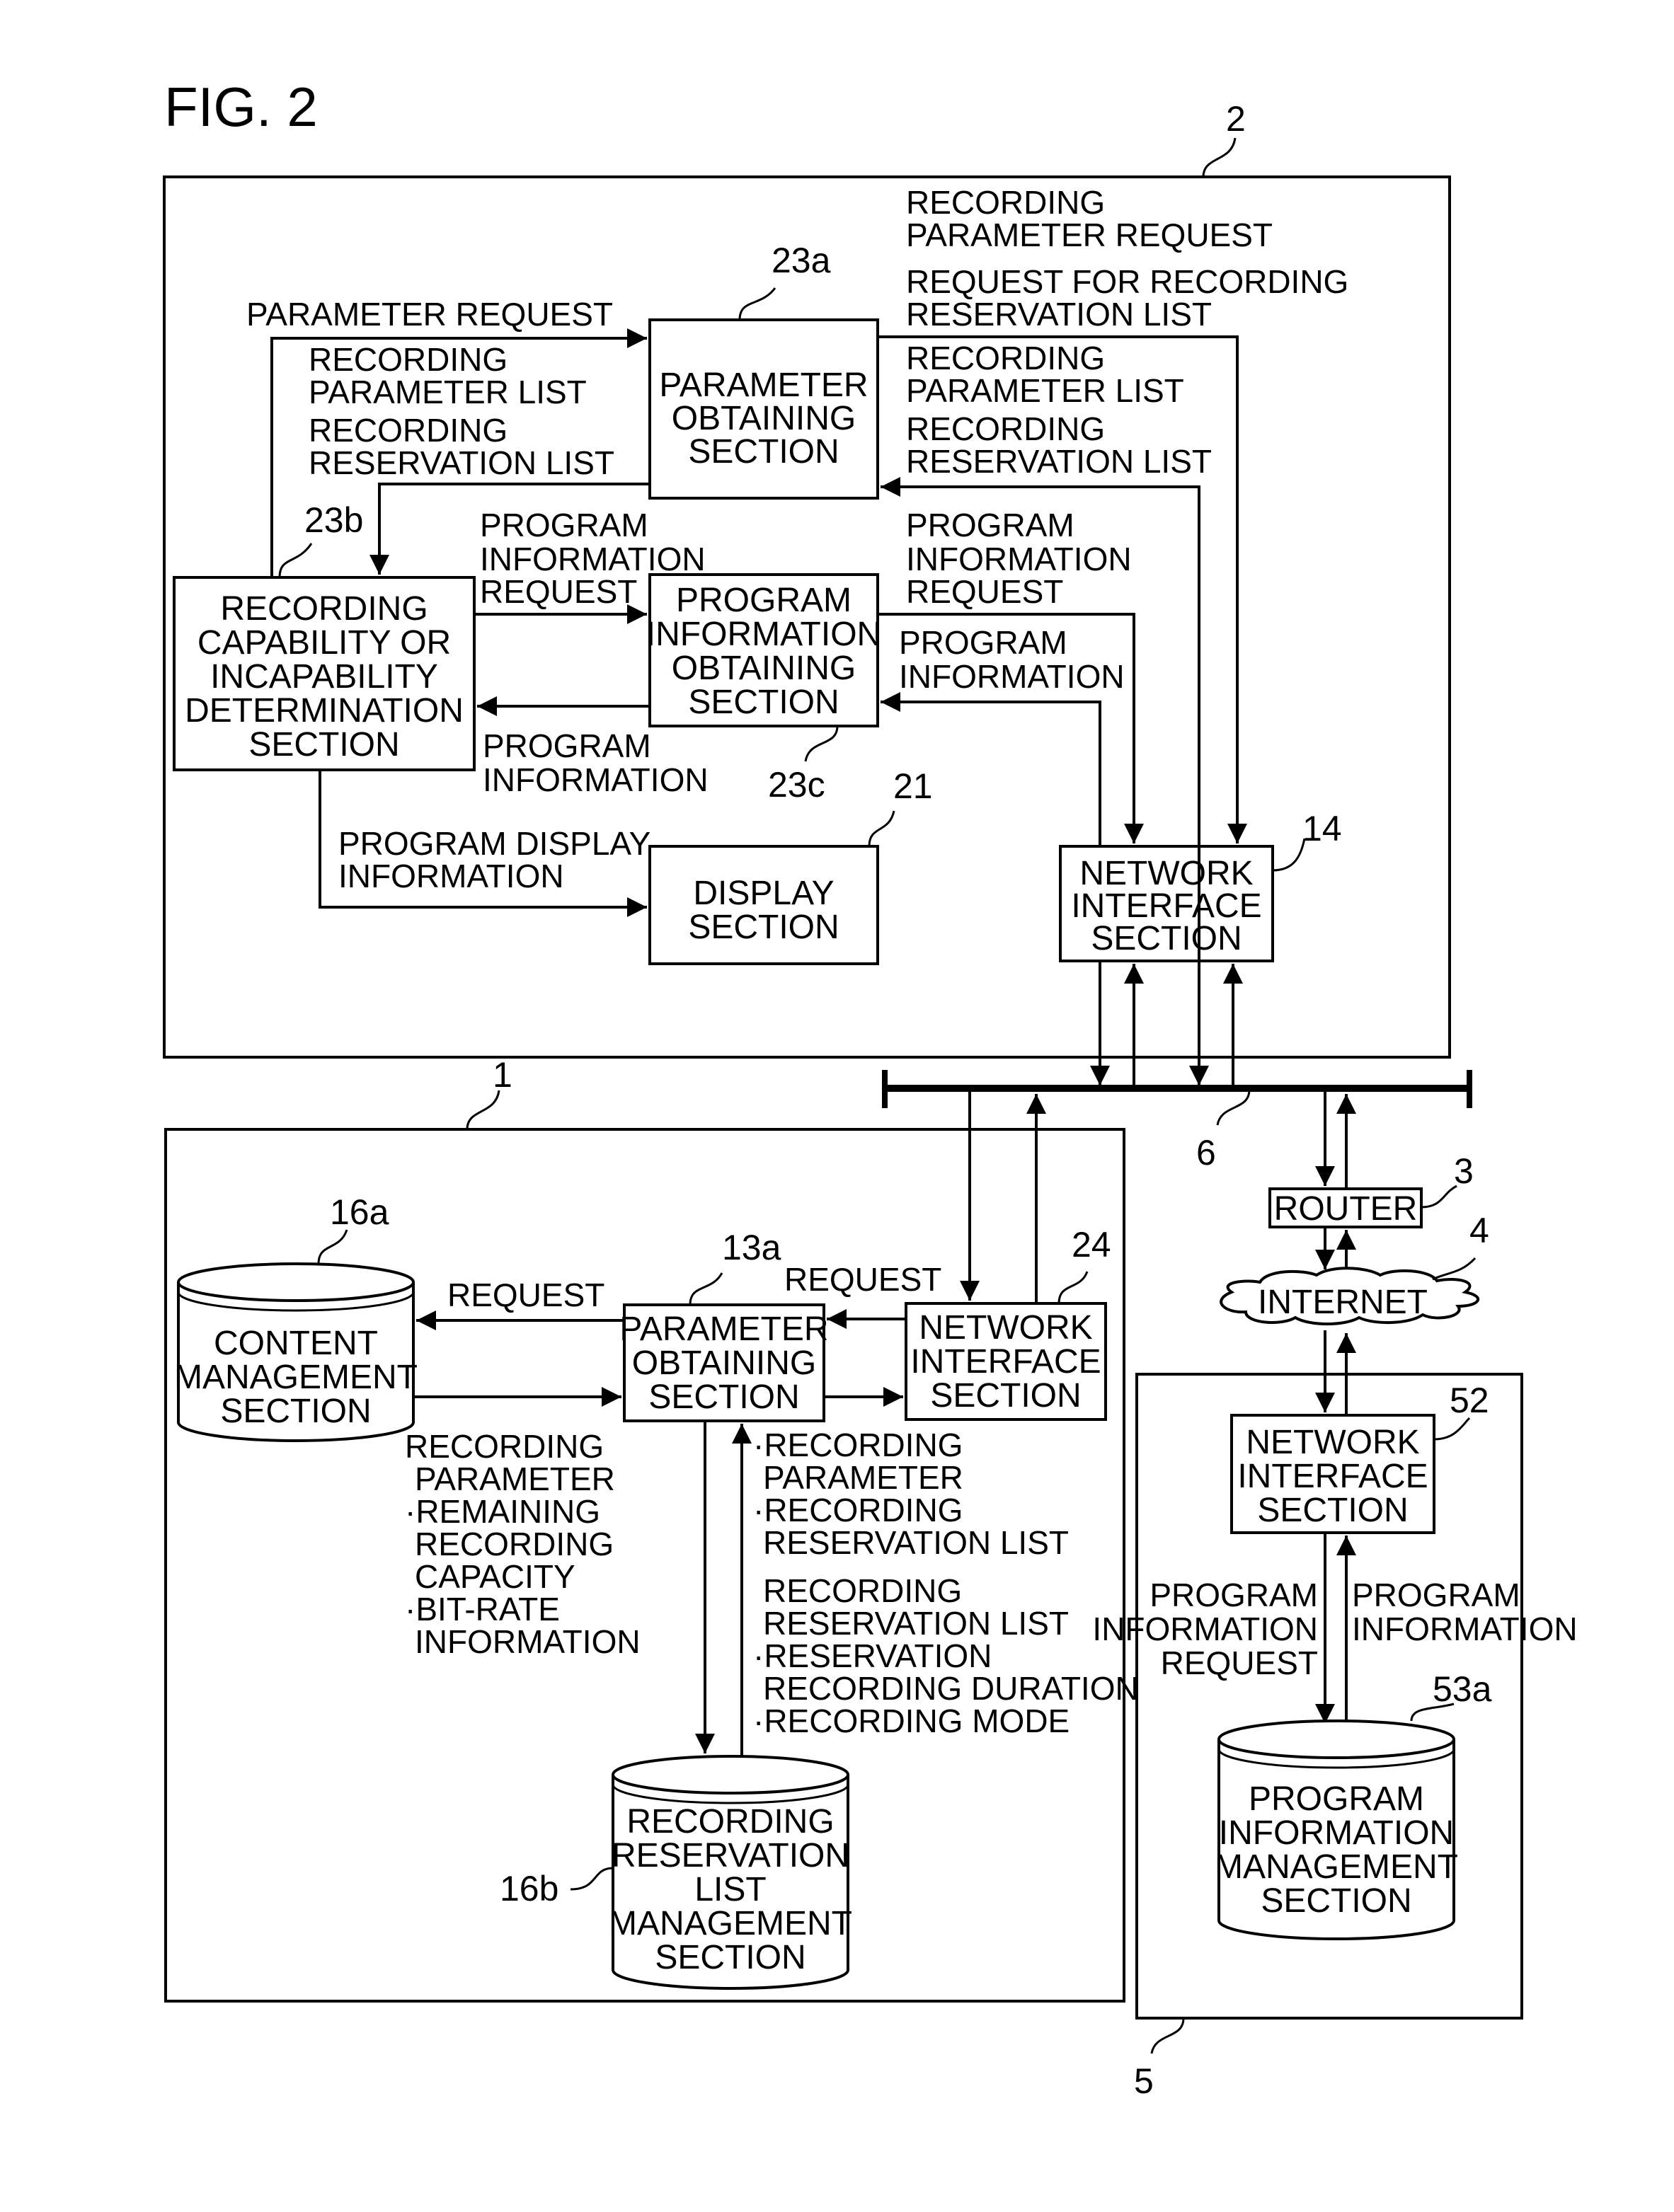  I want to click on svg-text: INCAPABILITY, so click(324, 677).